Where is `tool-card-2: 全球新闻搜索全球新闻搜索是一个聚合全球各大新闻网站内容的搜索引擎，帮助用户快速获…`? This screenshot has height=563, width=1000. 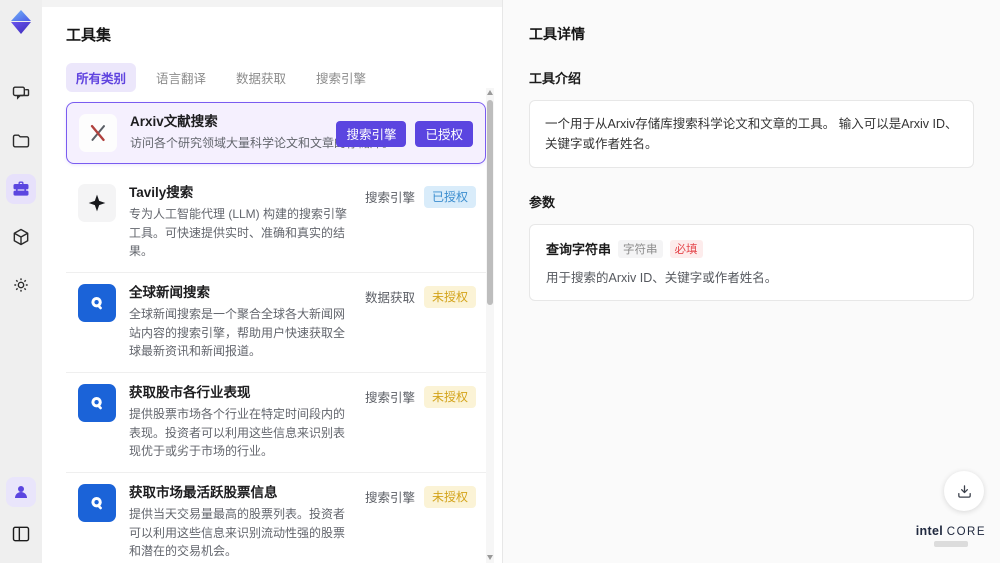 tool-card-2: 全球新闻搜索全球新闻搜索是一个聚合全球各大新闻网站内容的搜索引擎，帮助用户快速获… is located at coordinates (276, 322).